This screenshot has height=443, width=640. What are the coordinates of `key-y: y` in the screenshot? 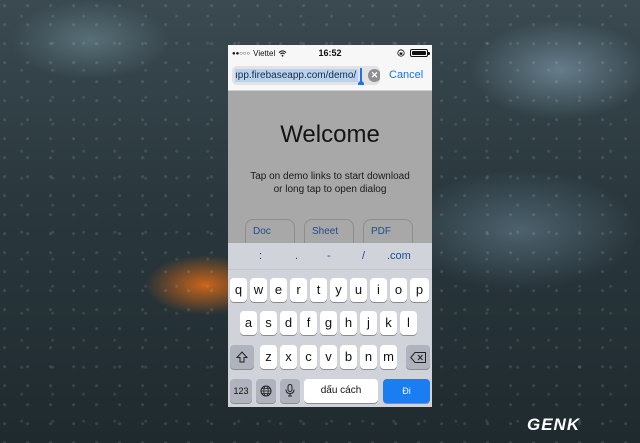 It's located at (338, 290).